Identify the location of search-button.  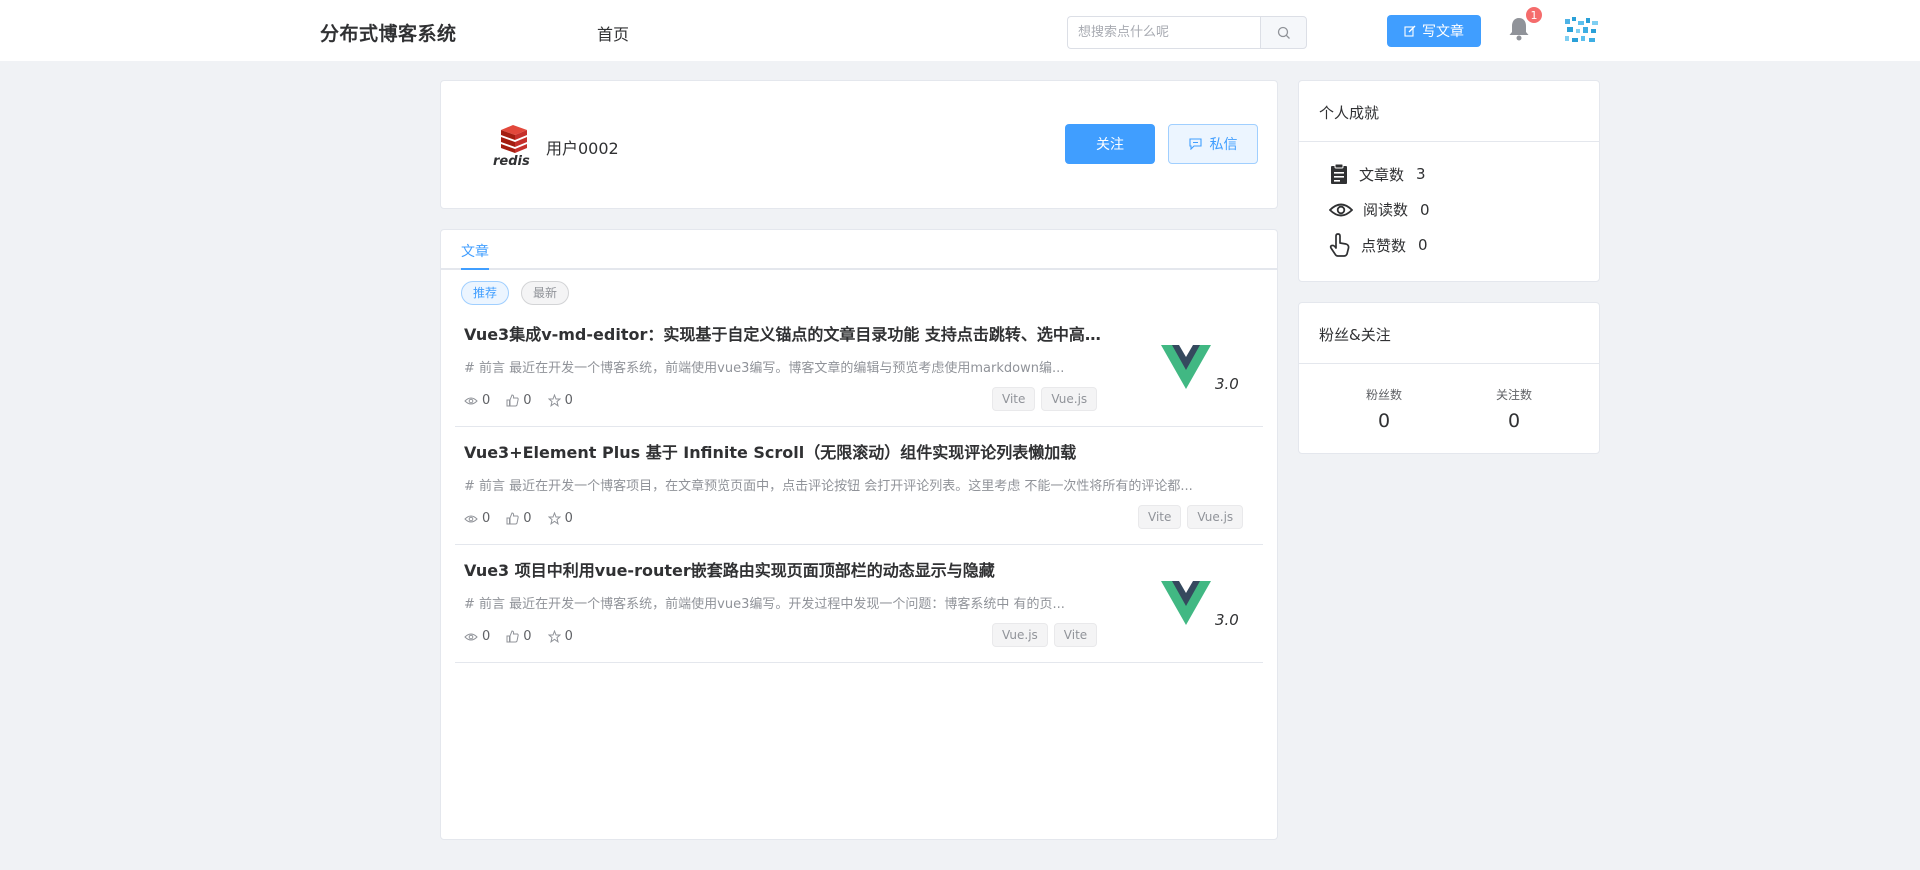
(1283, 32).